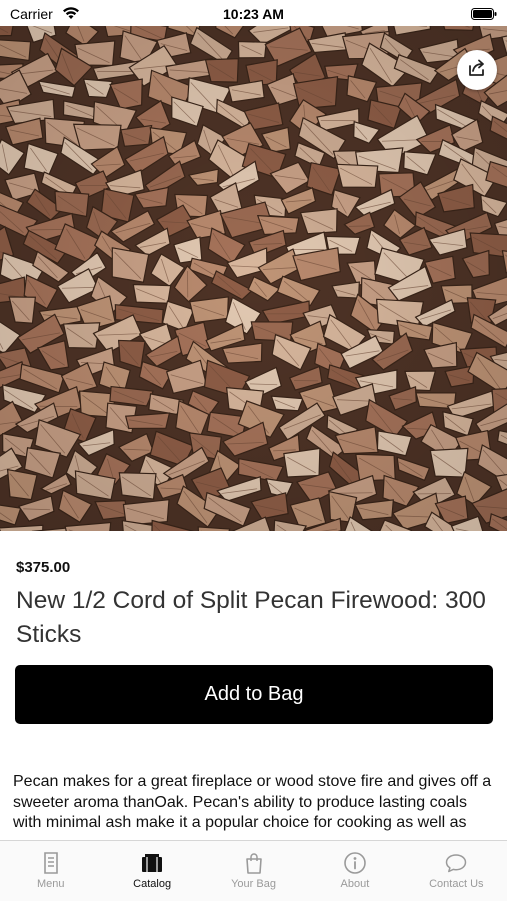 The image size is (507, 901). Describe the element at coordinates (51, 863) in the screenshot. I see `menu-document-icon` at that location.